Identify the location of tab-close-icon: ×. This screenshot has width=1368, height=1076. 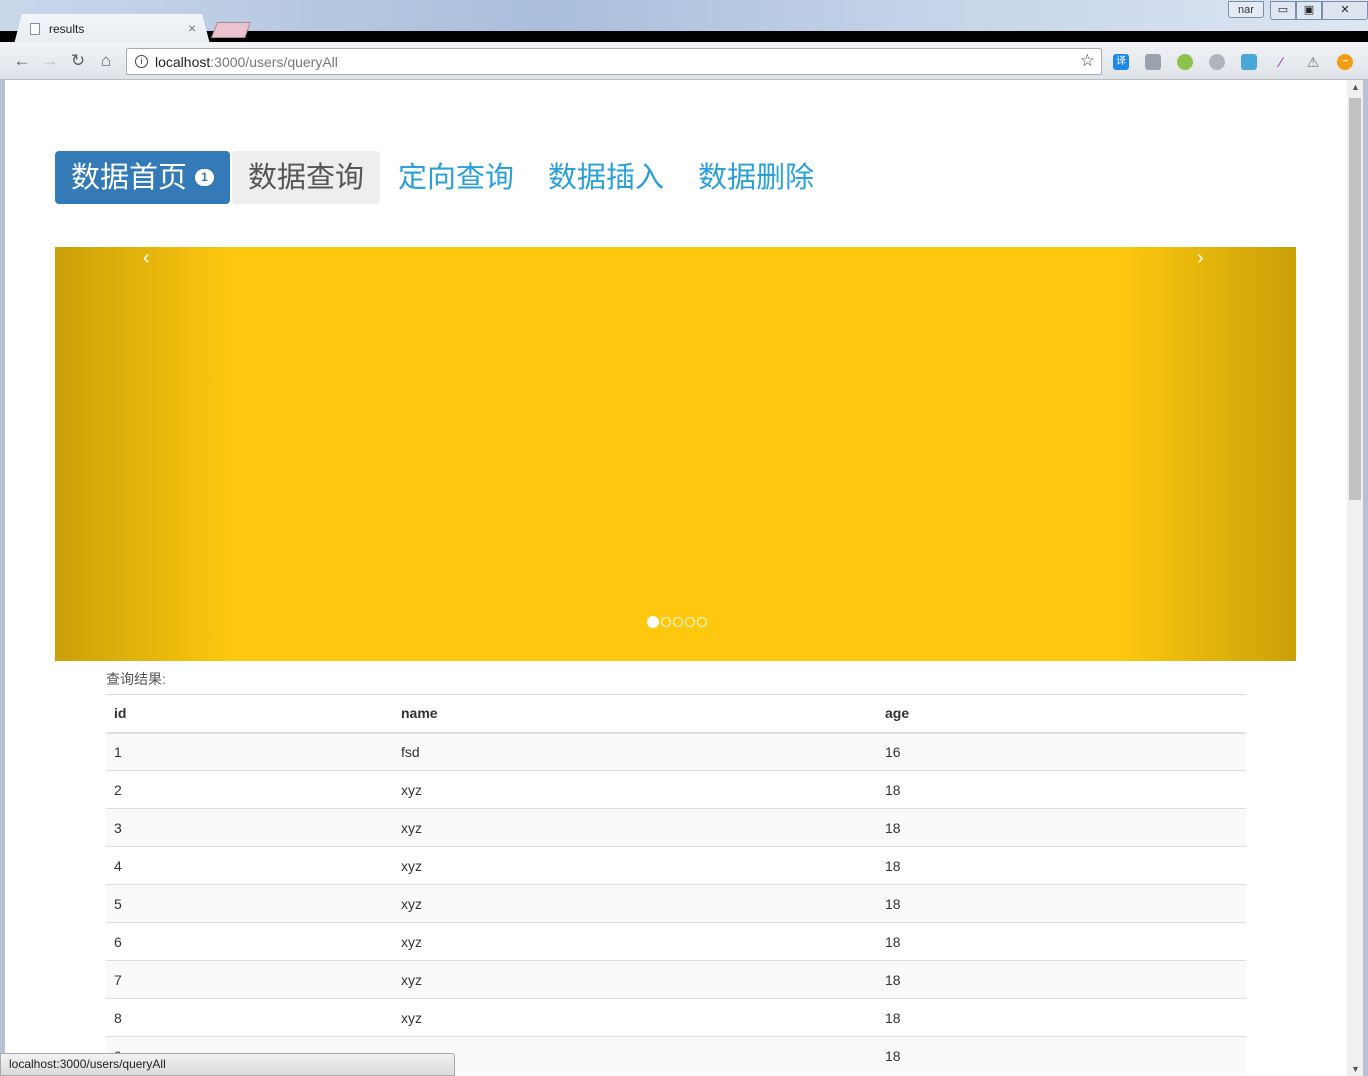
(192, 28).